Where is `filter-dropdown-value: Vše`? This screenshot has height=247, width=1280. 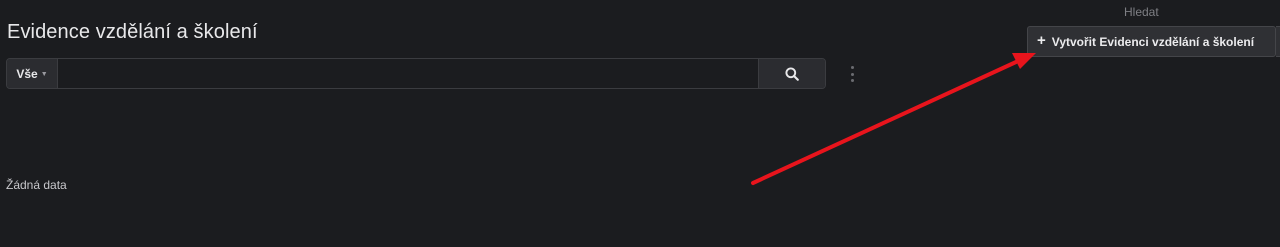
filter-dropdown-value: Vše is located at coordinates (27, 73).